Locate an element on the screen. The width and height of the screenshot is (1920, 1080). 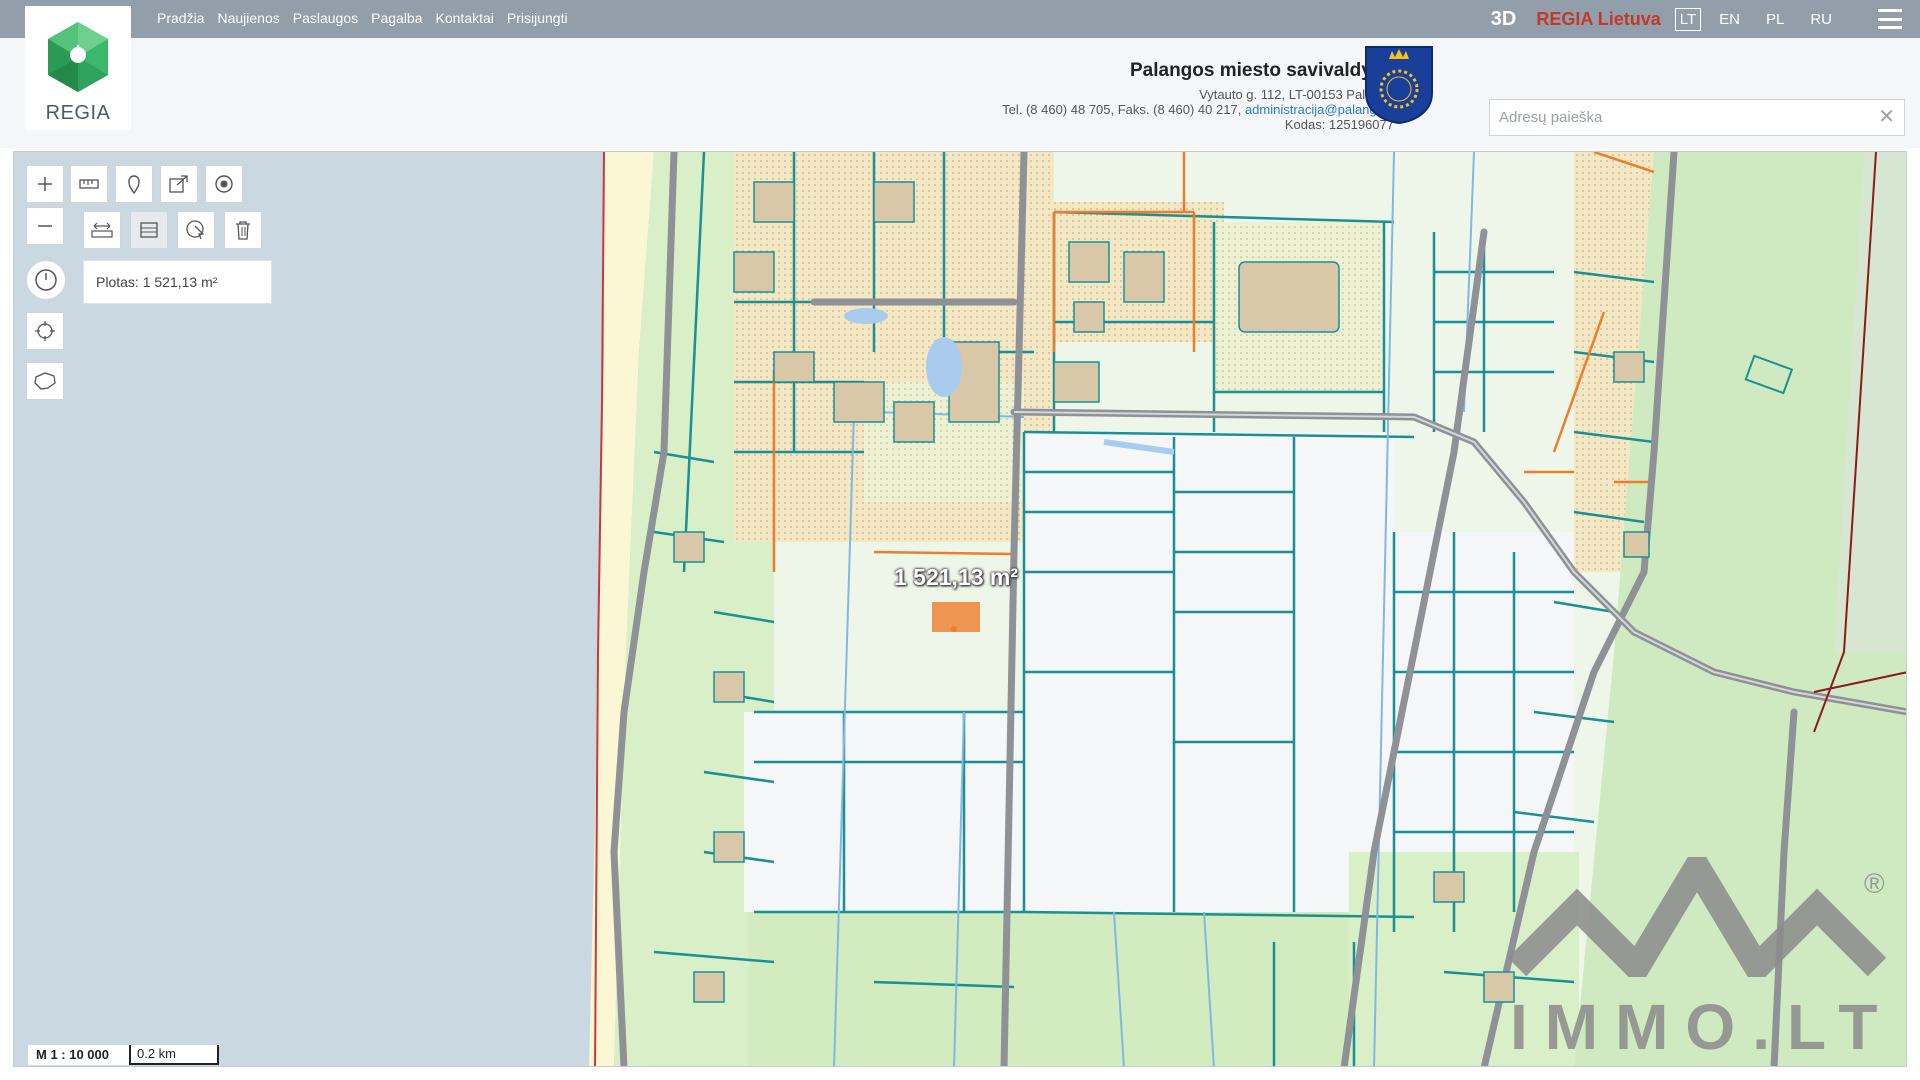
locate-icon is located at coordinates (45, 331).